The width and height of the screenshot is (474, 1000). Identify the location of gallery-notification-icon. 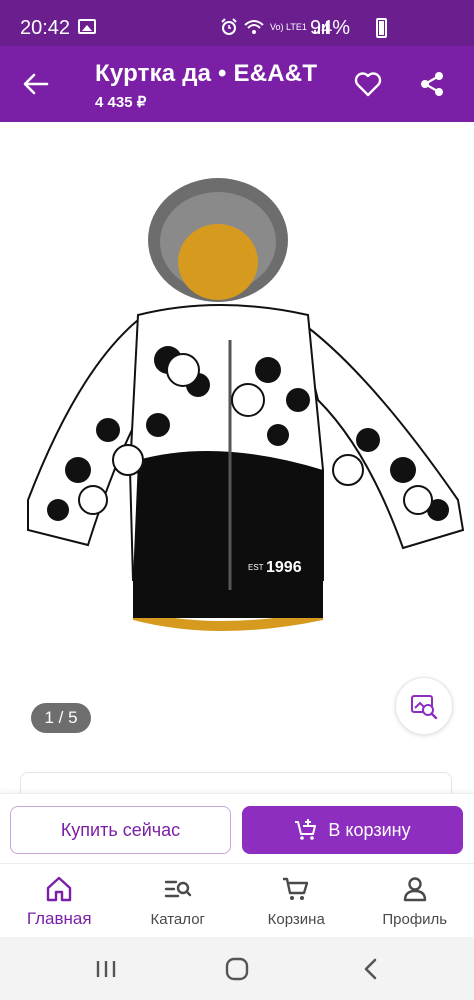
(87, 26).